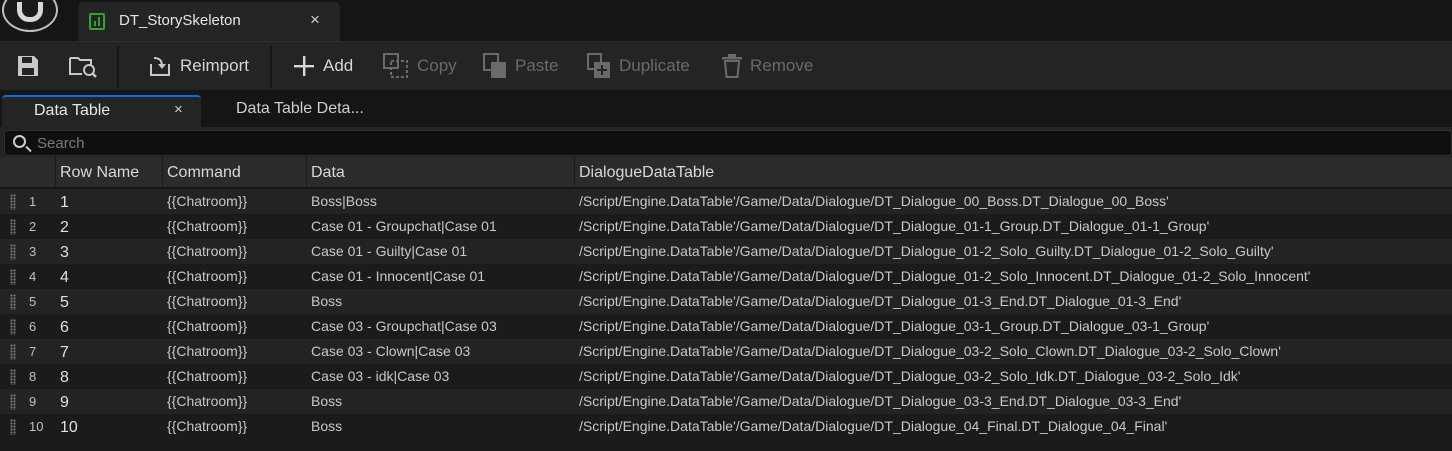  I want to click on row-index: 2, so click(33, 226).